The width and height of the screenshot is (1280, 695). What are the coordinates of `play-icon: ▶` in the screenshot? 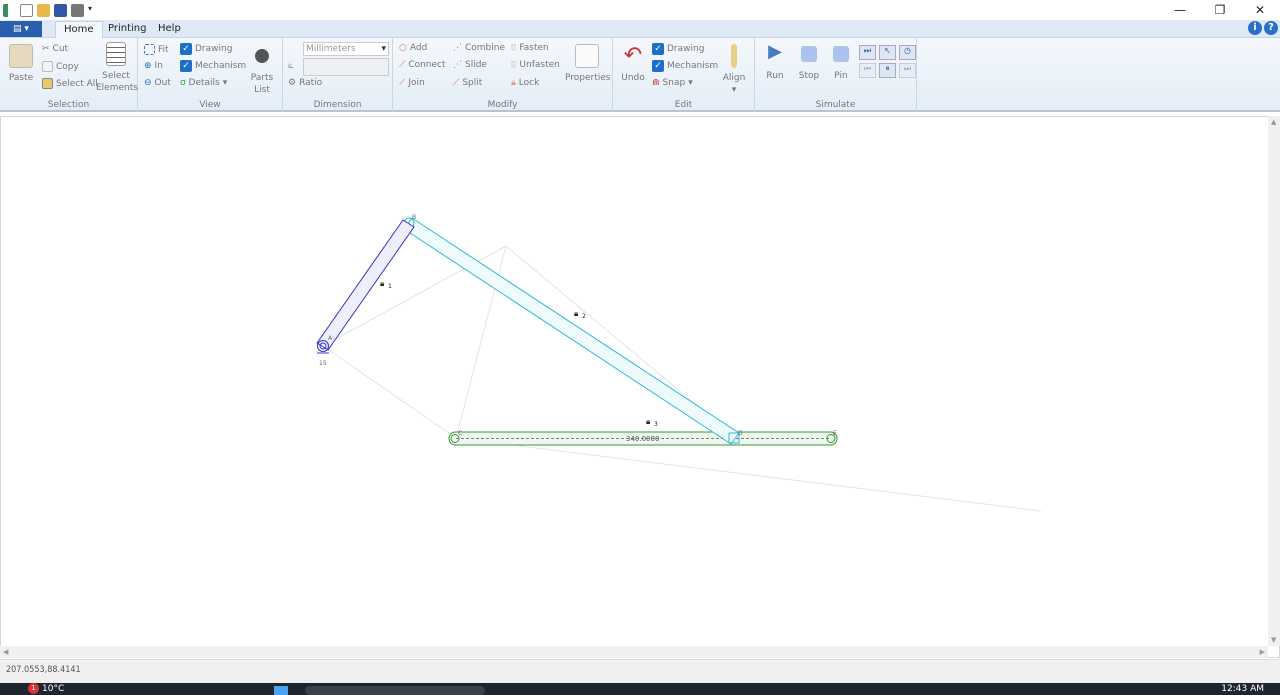 It's located at (775, 51).